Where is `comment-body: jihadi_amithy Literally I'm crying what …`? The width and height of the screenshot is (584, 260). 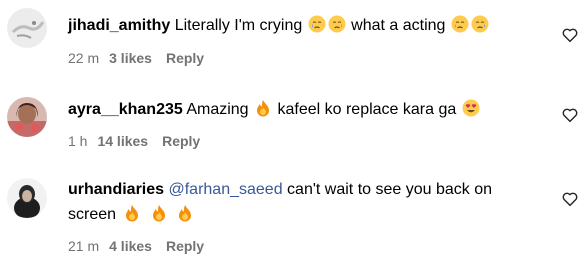
comment-body: jihadi_amithy Literally I'm crying what … is located at coordinates (279, 26).